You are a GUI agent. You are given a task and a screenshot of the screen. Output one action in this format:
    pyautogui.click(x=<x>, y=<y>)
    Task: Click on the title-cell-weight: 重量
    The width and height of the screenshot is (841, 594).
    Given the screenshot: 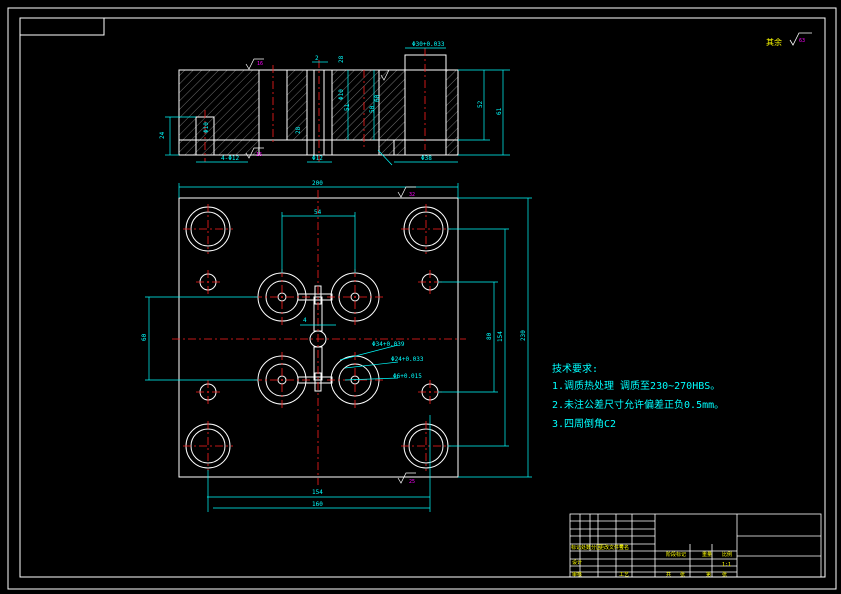 What is the action you would take?
    pyautogui.click(x=707, y=554)
    